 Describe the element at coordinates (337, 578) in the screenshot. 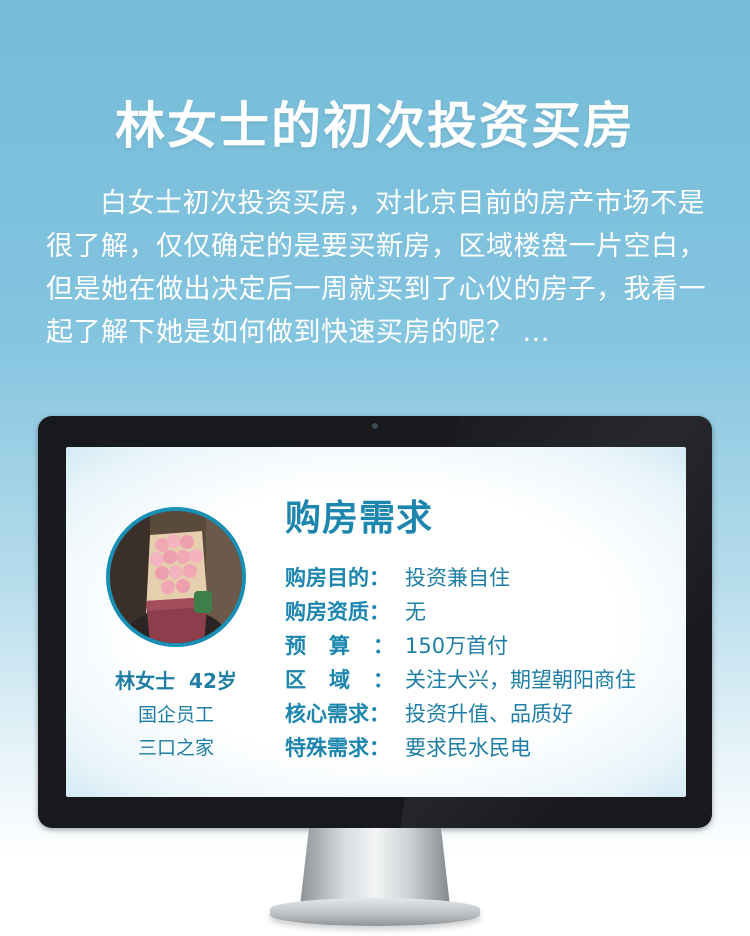

I see `requirement-label: 购房目的：` at that location.